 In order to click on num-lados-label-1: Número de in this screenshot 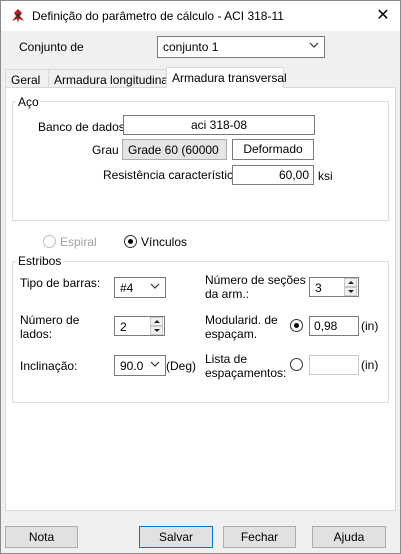, I will do `click(50, 320)`.